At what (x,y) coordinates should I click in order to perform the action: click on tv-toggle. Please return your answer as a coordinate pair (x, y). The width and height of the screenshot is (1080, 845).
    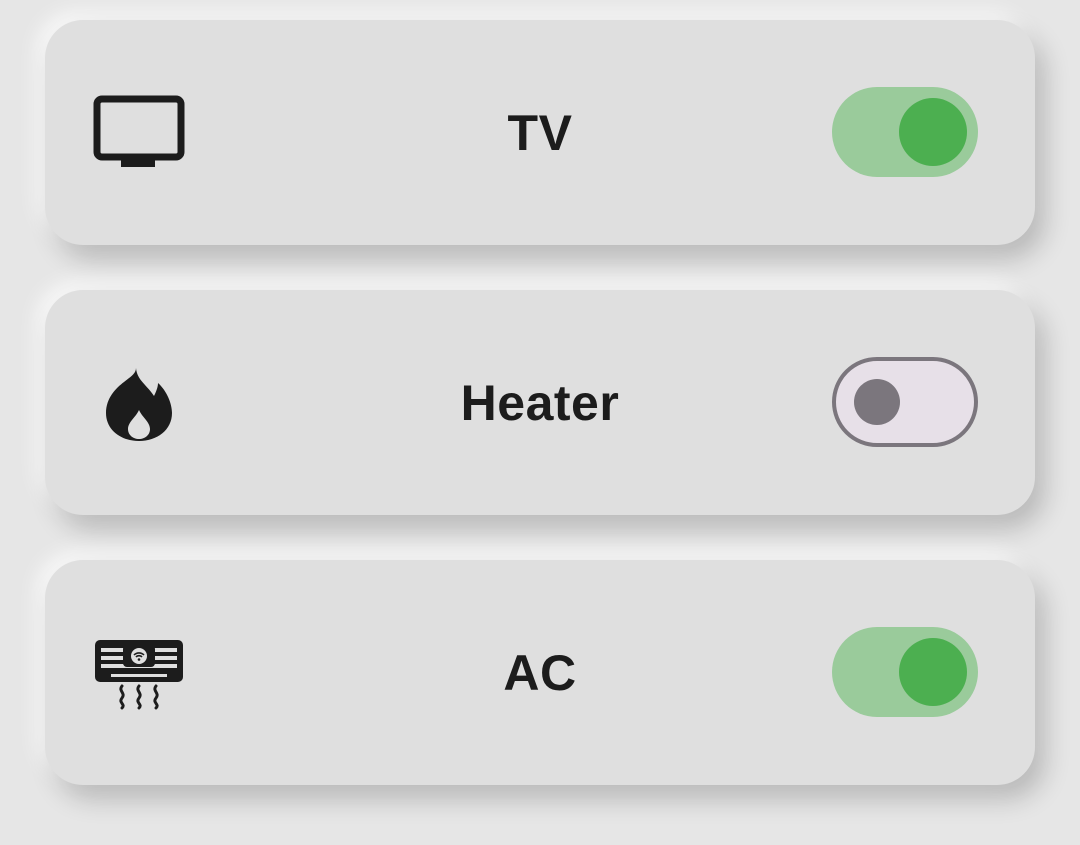
    Looking at the image, I should click on (905, 132).